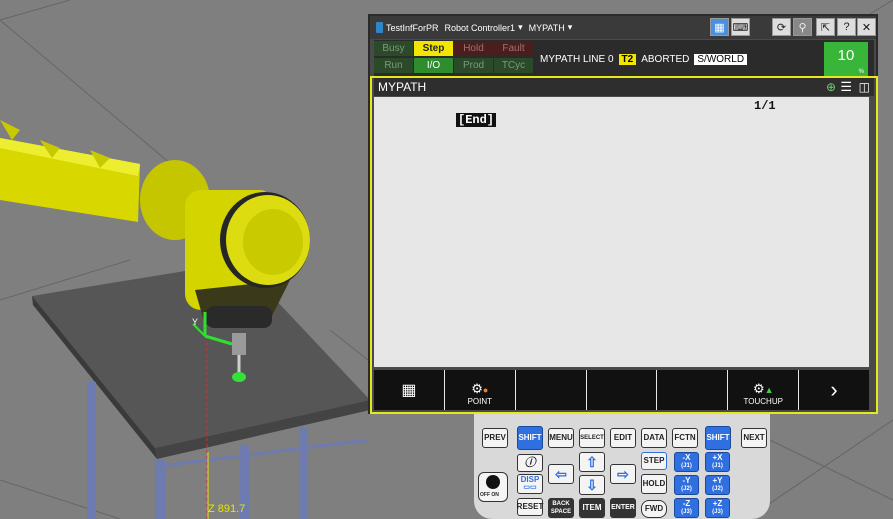 The height and width of the screenshot is (519, 893). What do you see at coordinates (433, 48) in the screenshot?
I see `led-step: Step` at bounding box center [433, 48].